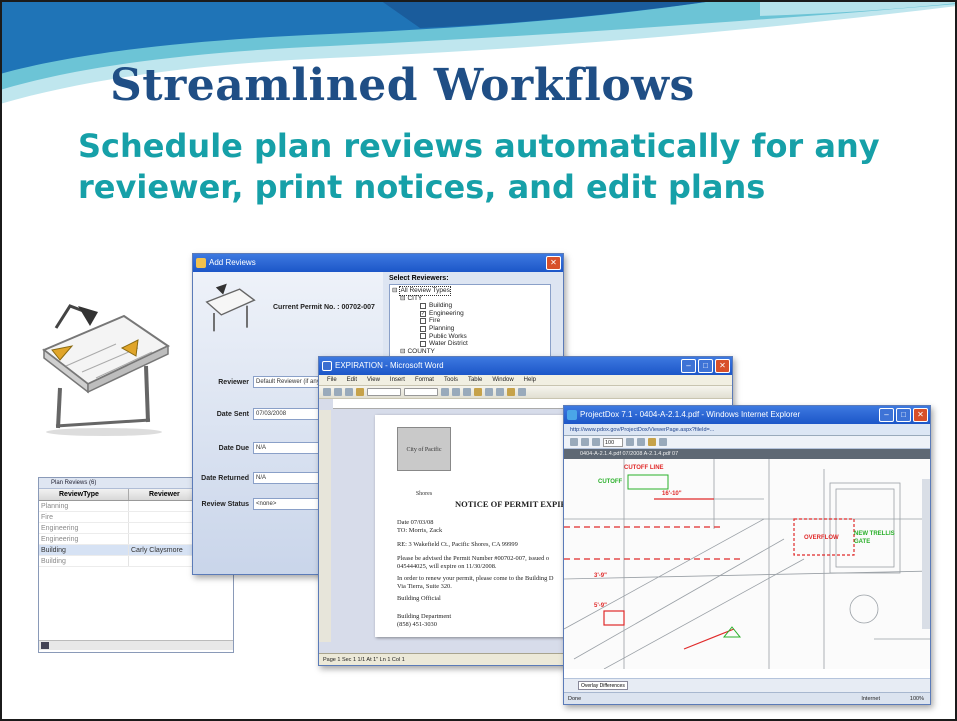 The image size is (957, 721). What do you see at coordinates (596, 442) in the screenshot?
I see `page-icon` at bounding box center [596, 442].